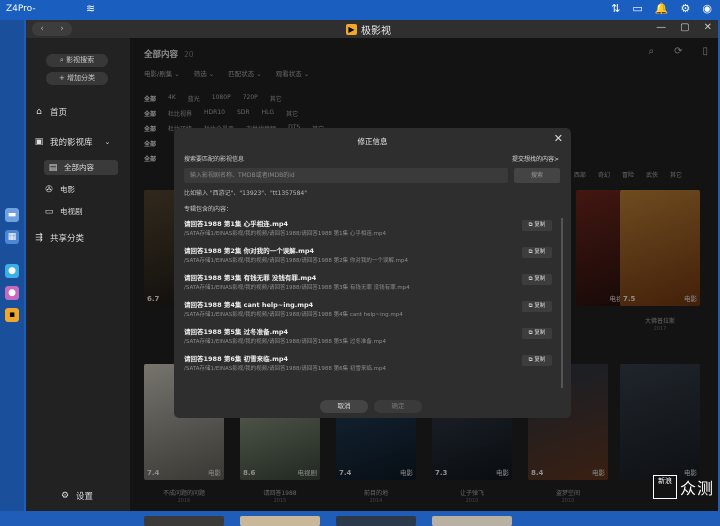 The image size is (720, 526). I want to click on sidebar-item-label: 共享分类, so click(67, 239).